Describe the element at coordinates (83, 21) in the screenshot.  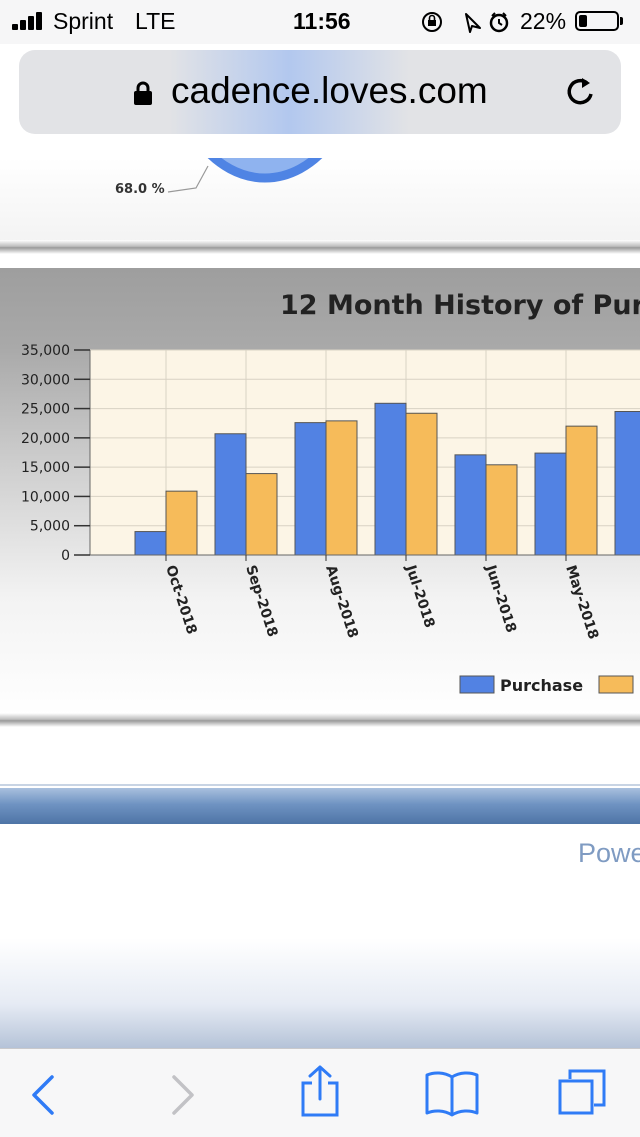
I see `carrier-name: Sprint` at that location.